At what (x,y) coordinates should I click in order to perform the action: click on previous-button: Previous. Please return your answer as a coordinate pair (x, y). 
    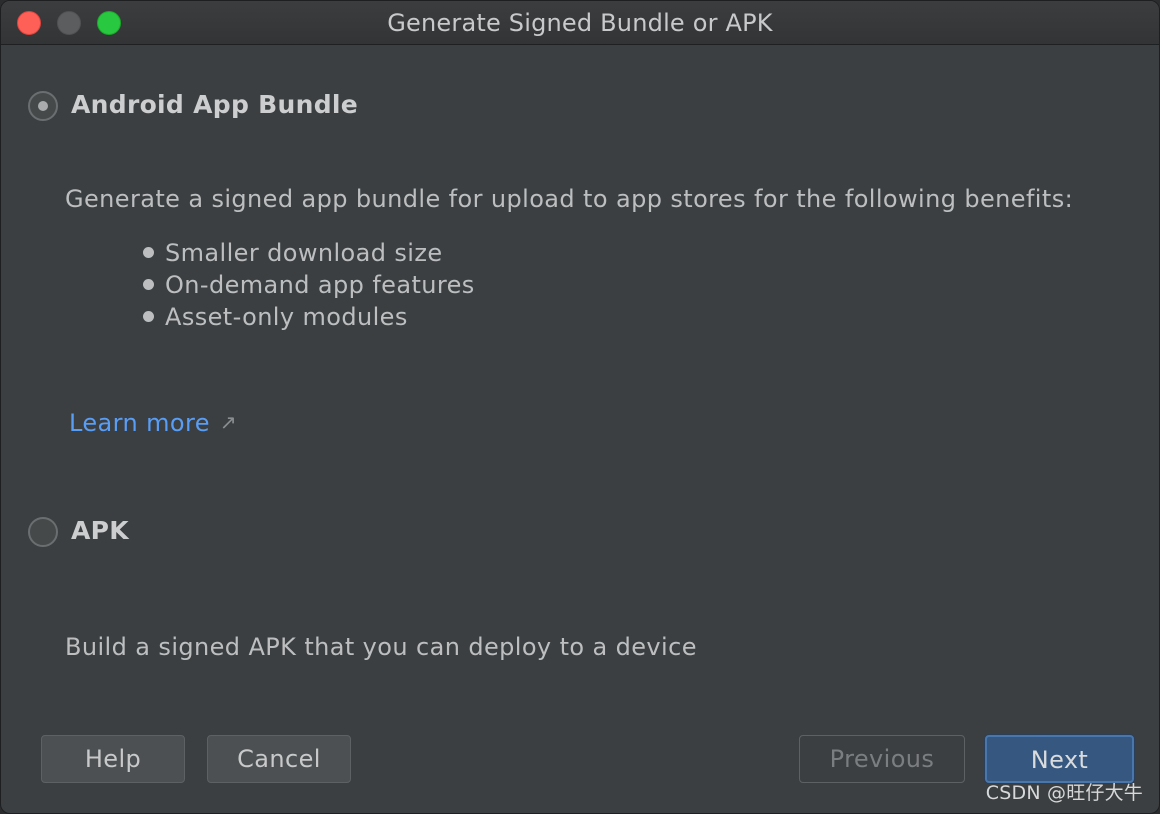
    Looking at the image, I should click on (882, 759).